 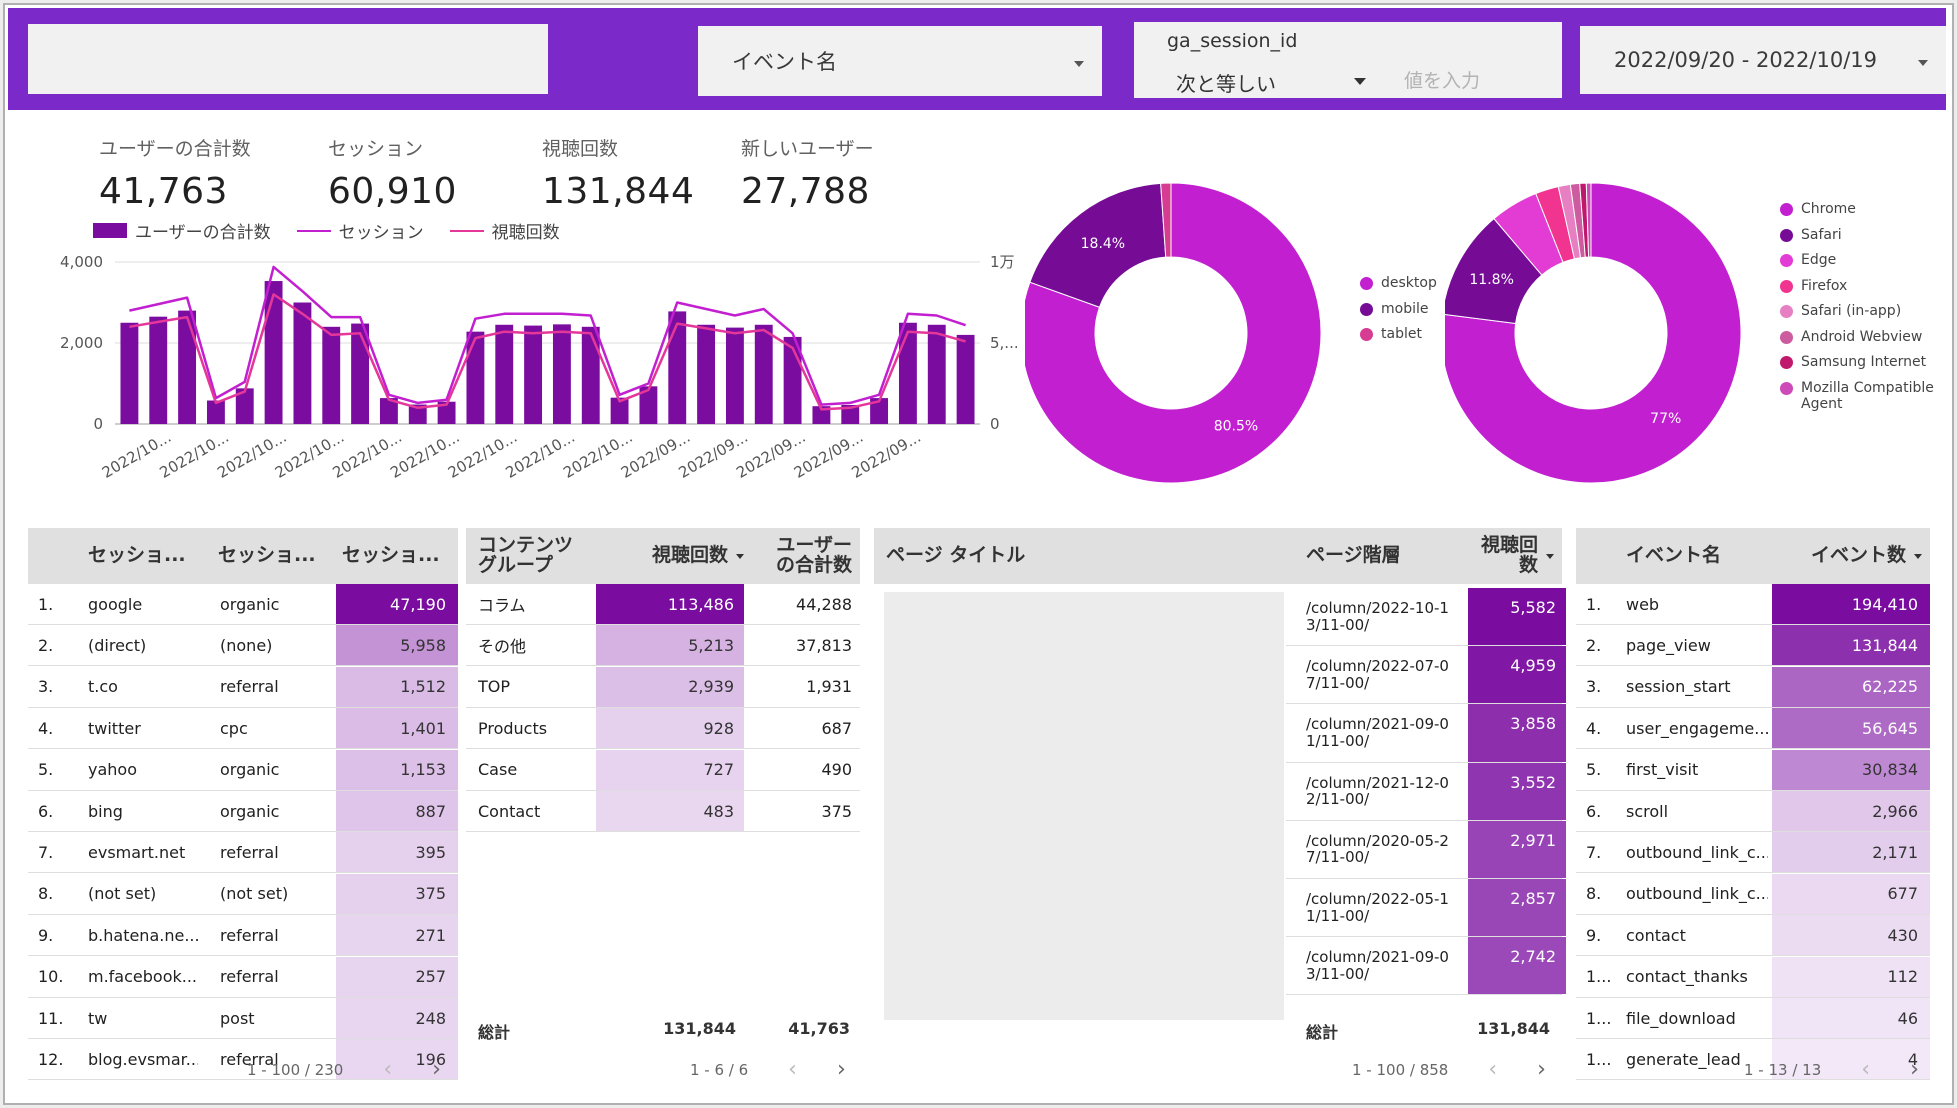 I want to click on table-row: /column/2021-09-01/11-00/3,858, so click(x=1426, y=733).